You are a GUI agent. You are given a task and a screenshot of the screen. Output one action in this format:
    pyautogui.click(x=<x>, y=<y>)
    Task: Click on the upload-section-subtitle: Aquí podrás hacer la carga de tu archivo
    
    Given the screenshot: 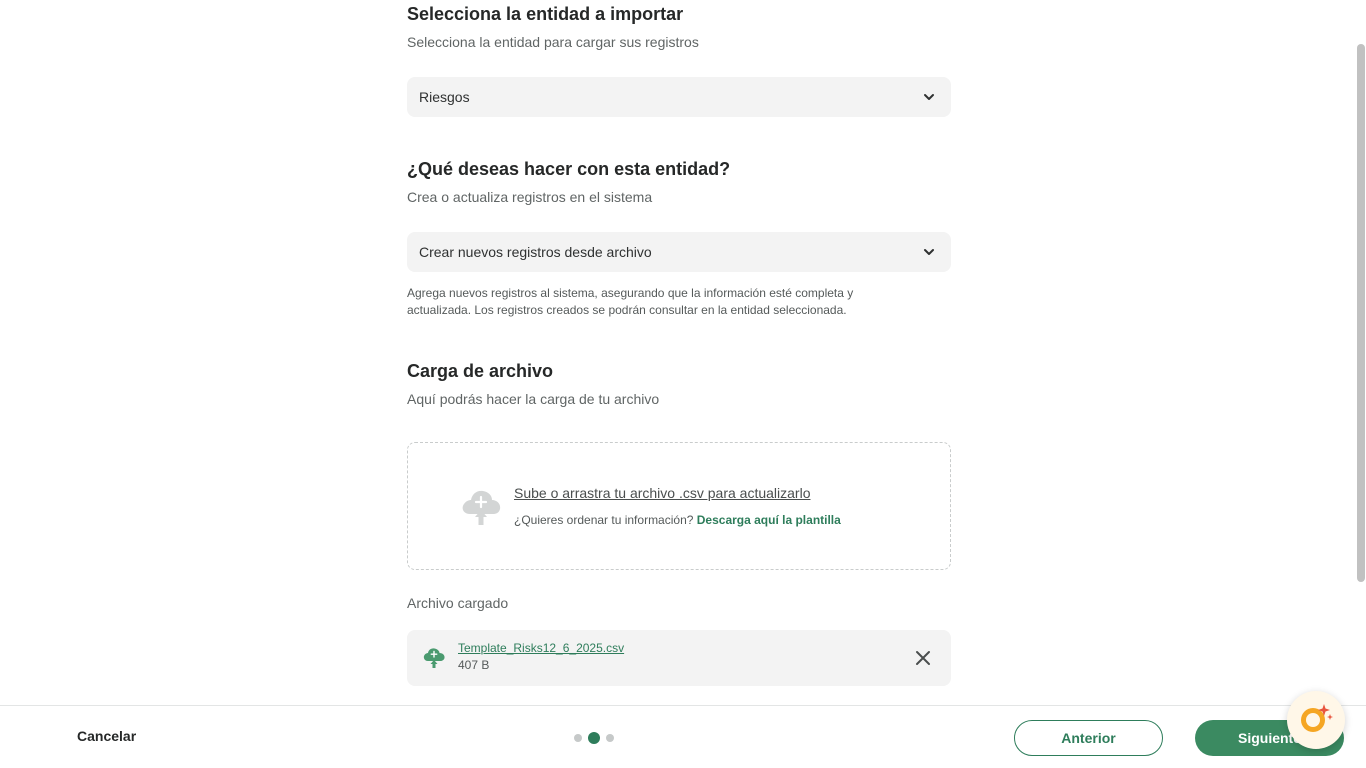 What is the action you would take?
    pyautogui.click(x=533, y=399)
    